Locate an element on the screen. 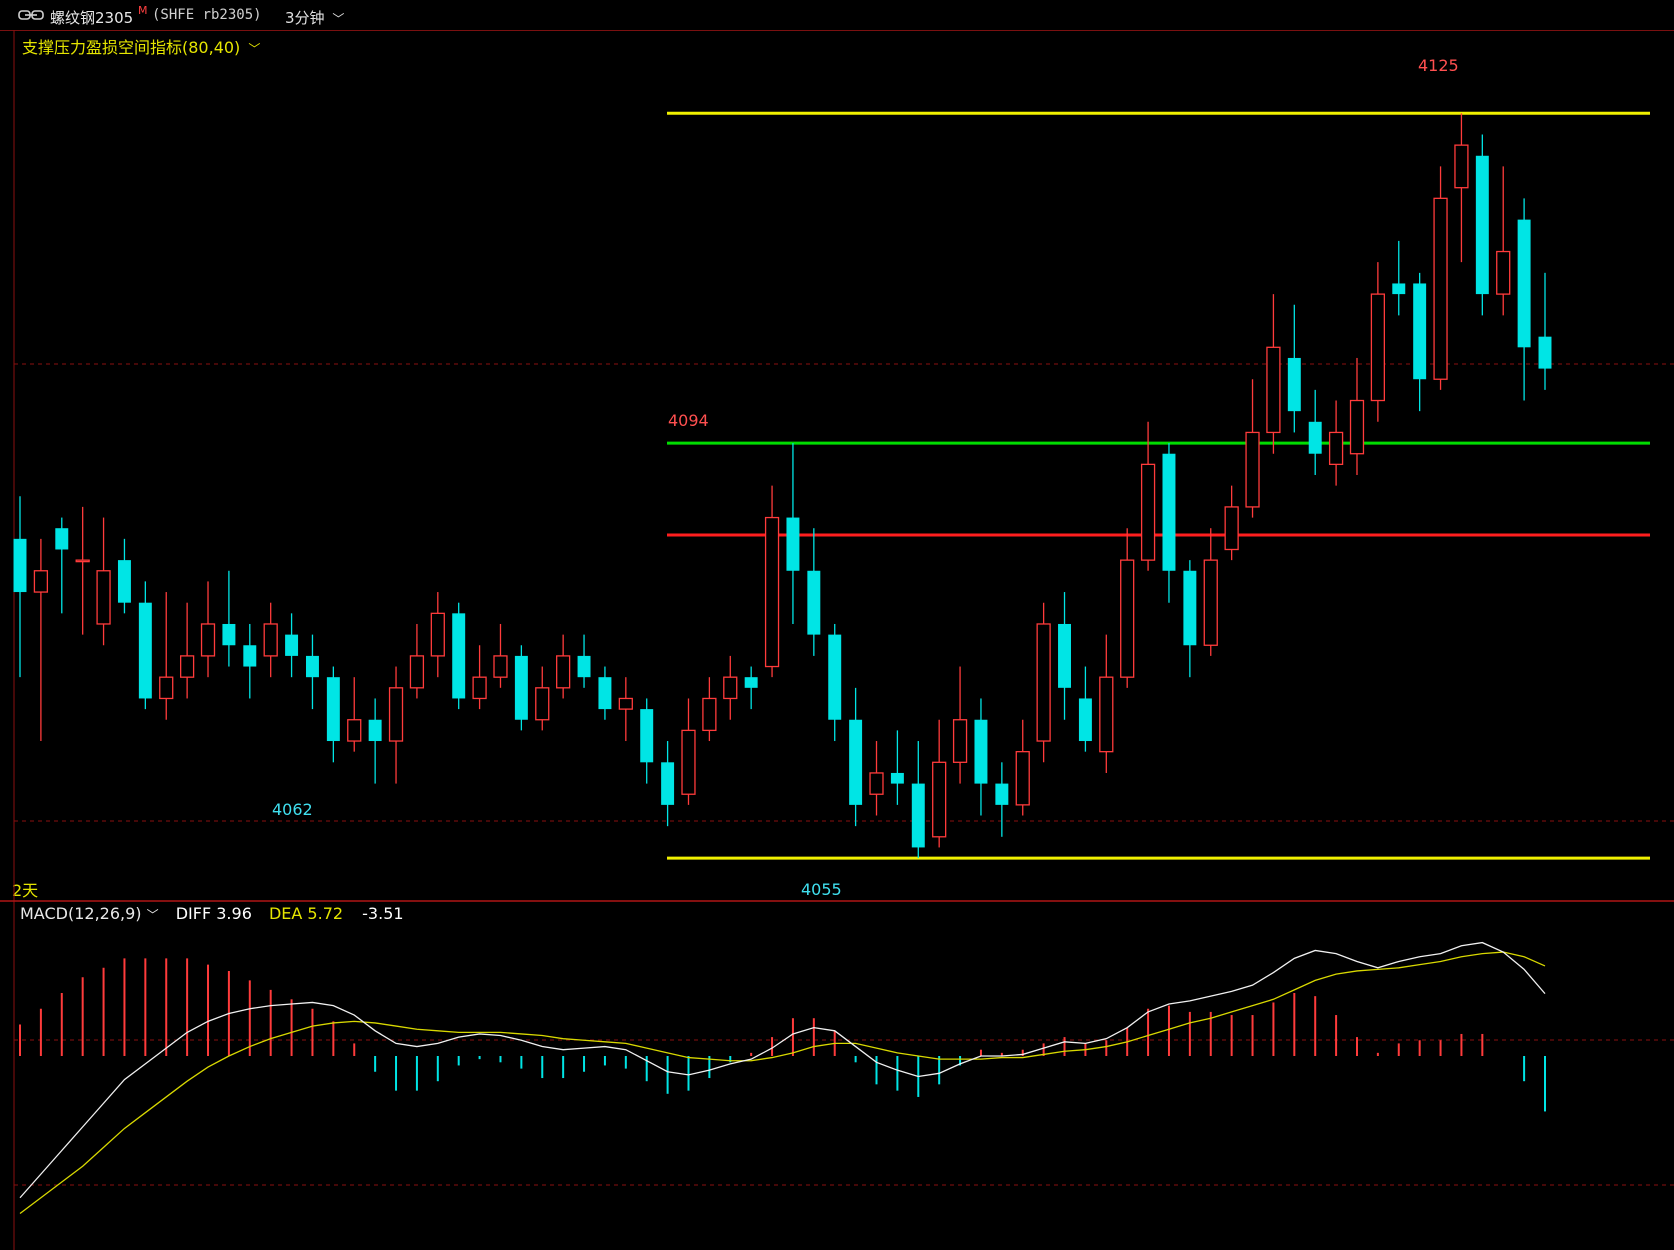  chevron-down-icon: ﹀ is located at coordinates (152, 915).